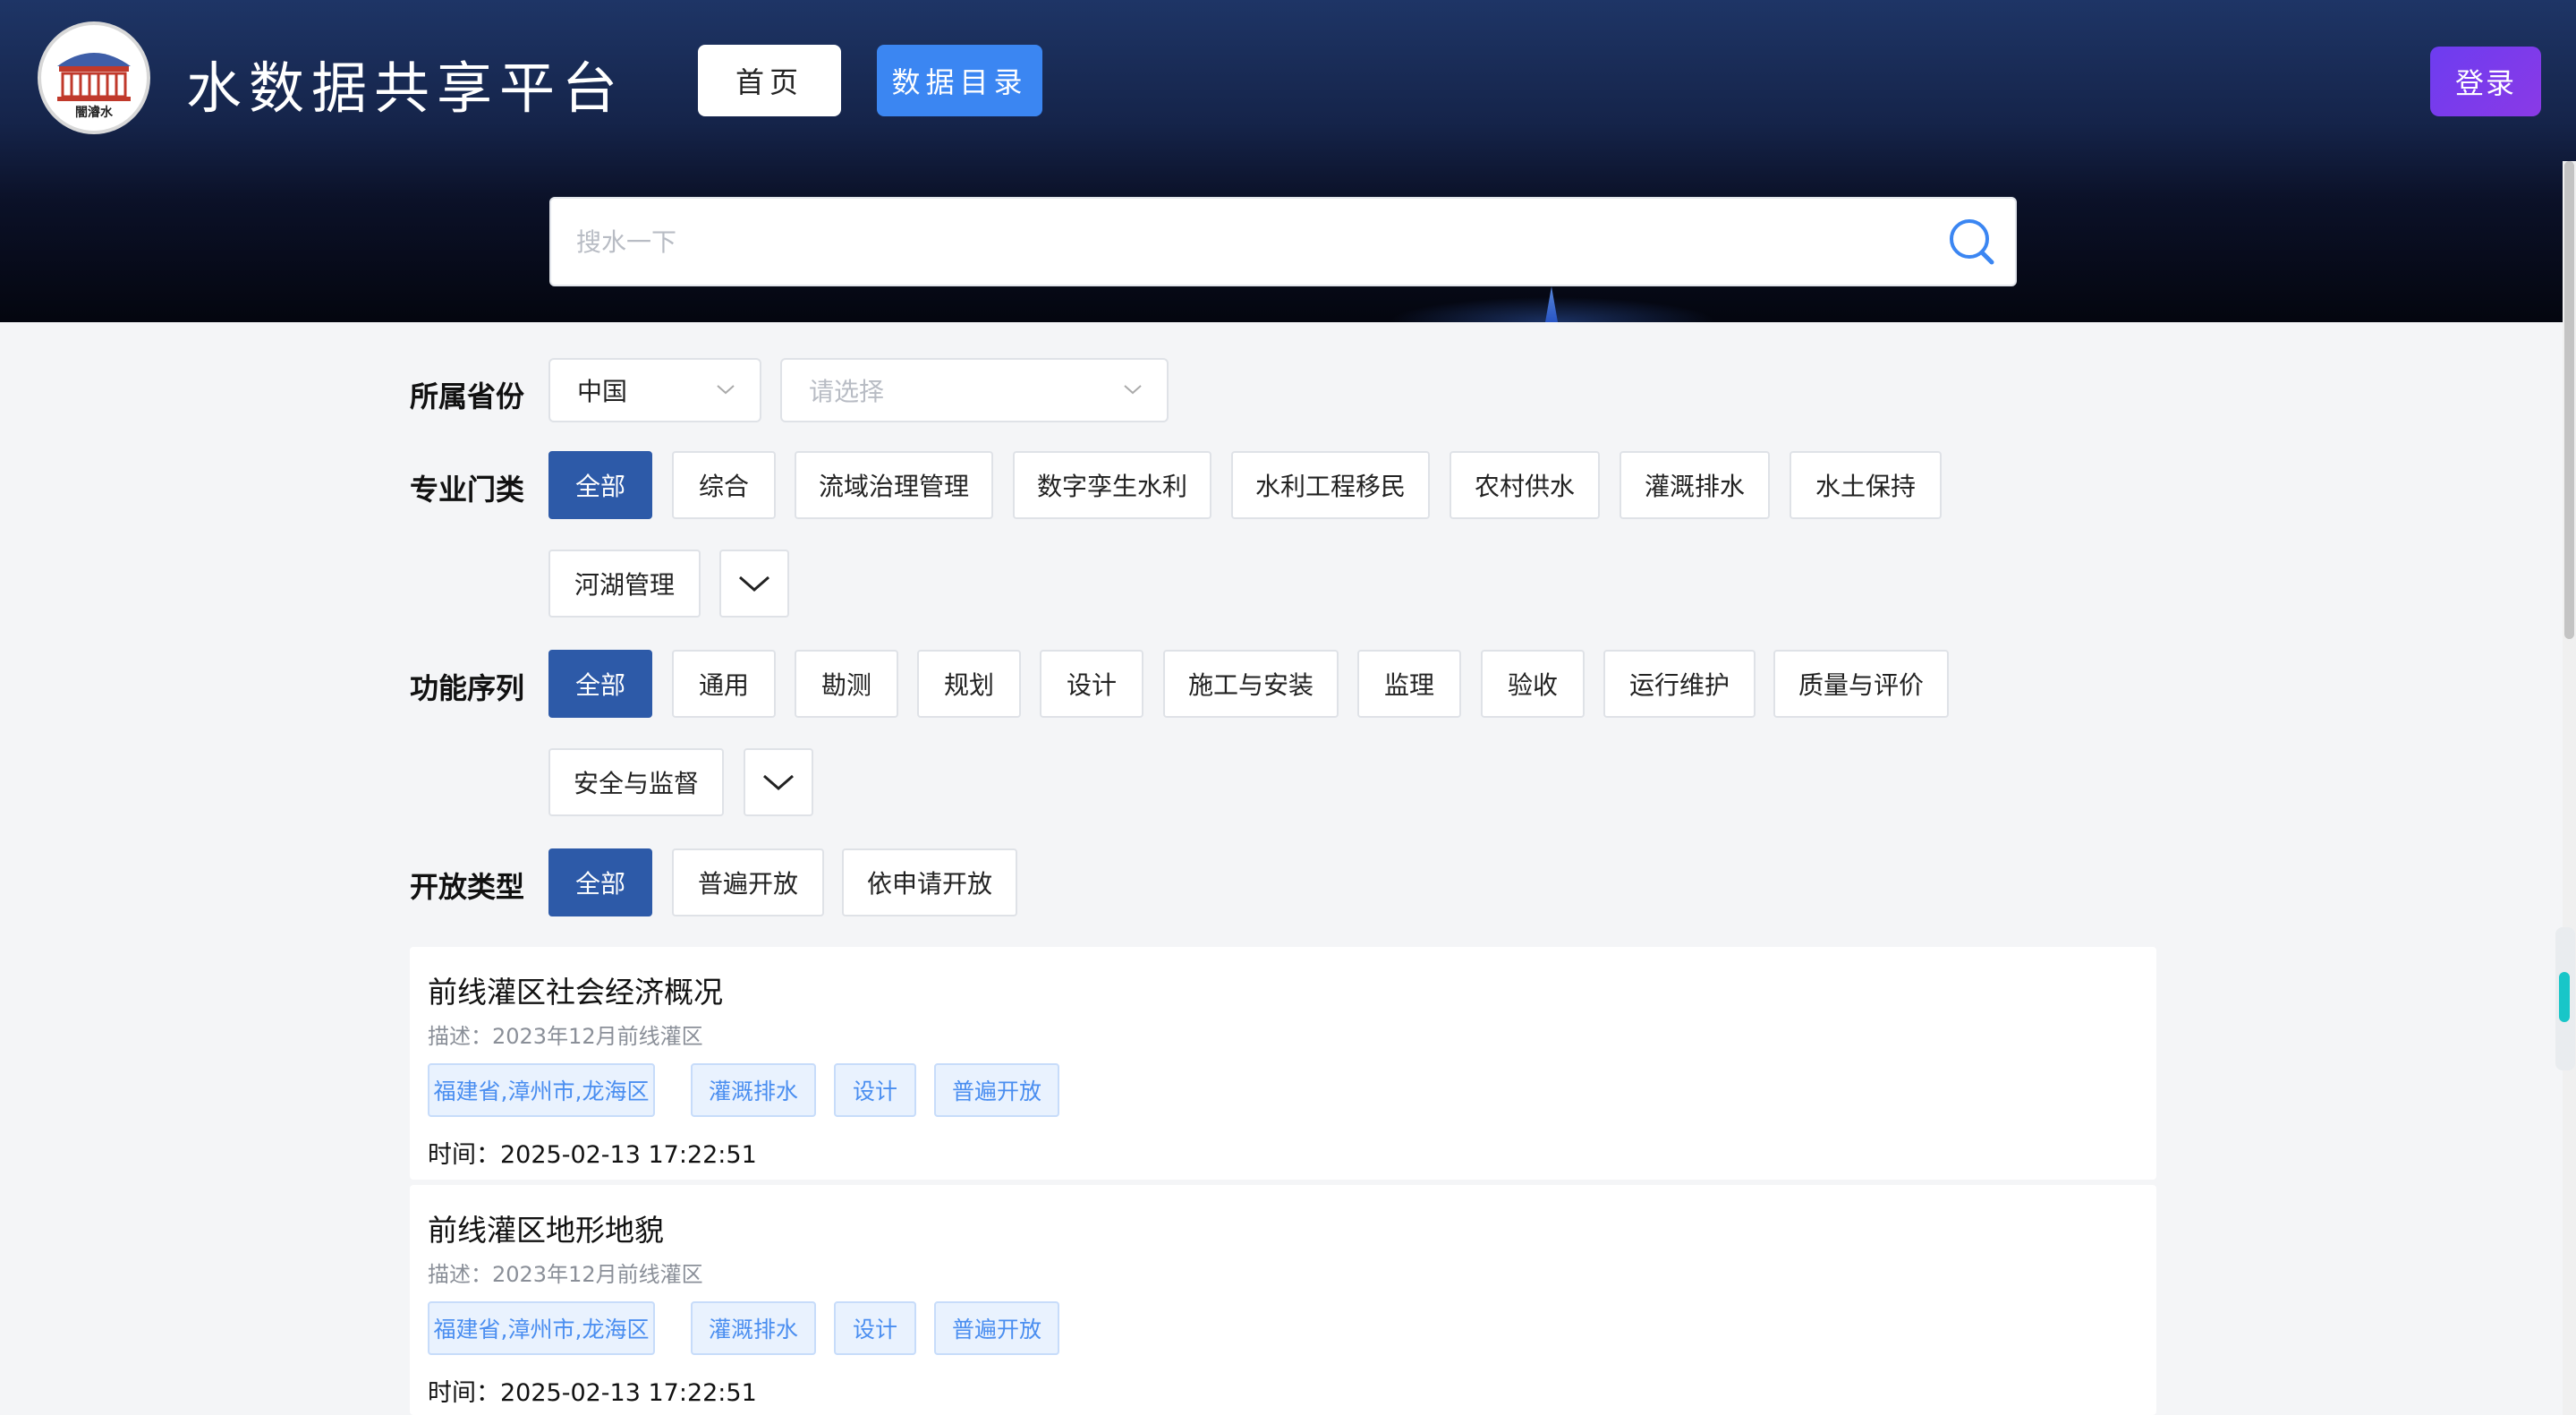 This screenshot has width=2576, height=1415. What do you see at coordinates (467, 490) in the screenshot?
I see `discipline-filter-label: 专业门类` at bounding box center [467, 490].